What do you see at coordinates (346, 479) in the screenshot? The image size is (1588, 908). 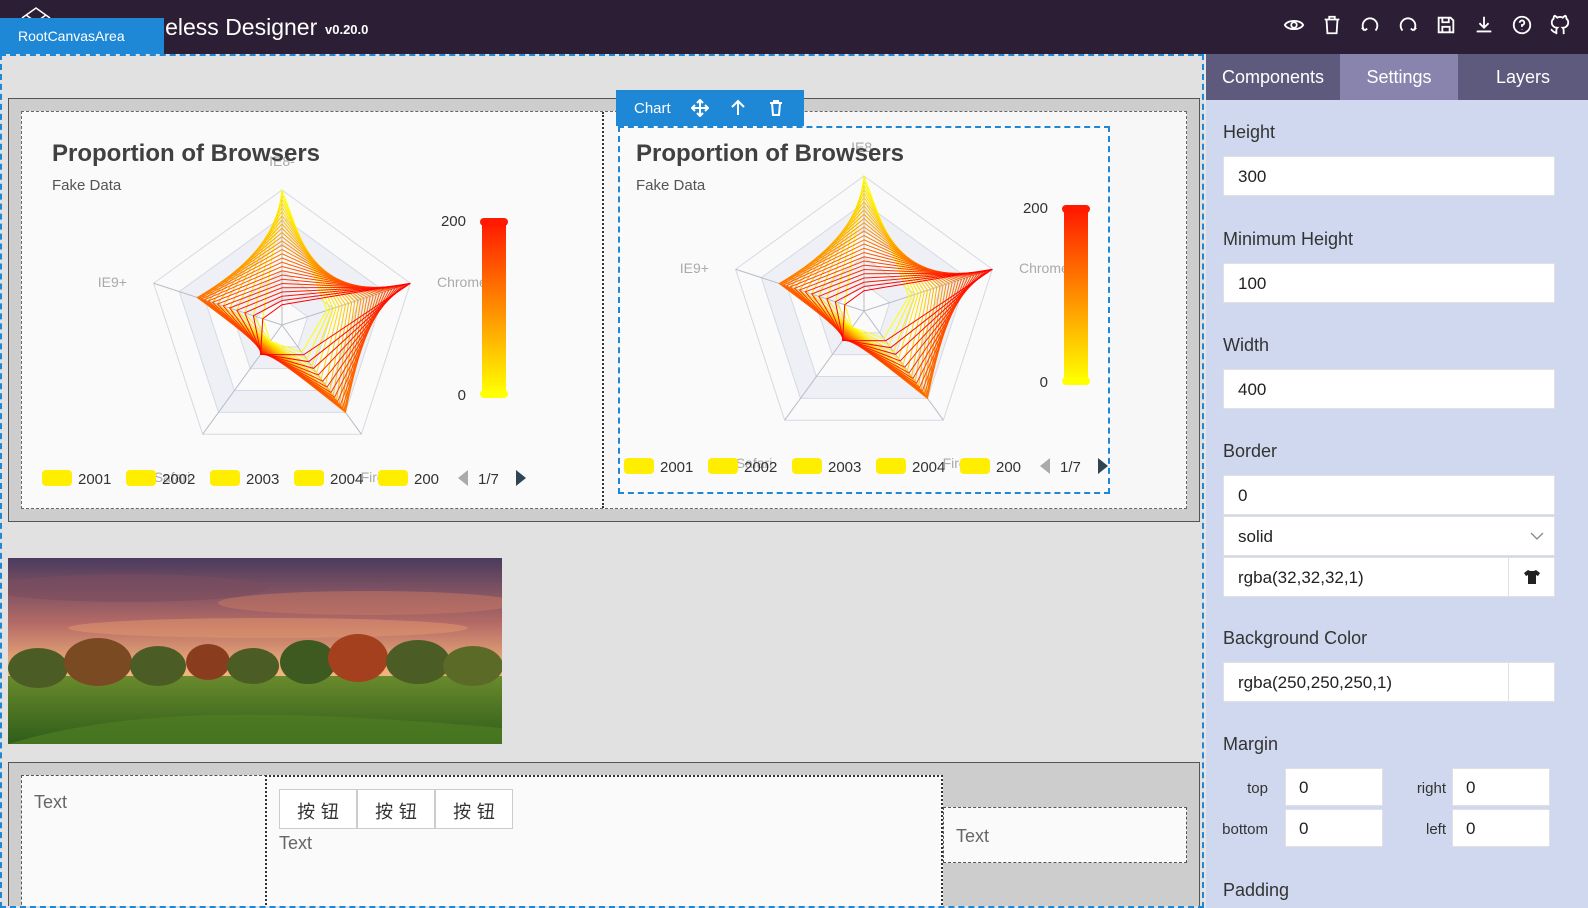 I see `legend-label: 2004` at bounding box center [346, 479].